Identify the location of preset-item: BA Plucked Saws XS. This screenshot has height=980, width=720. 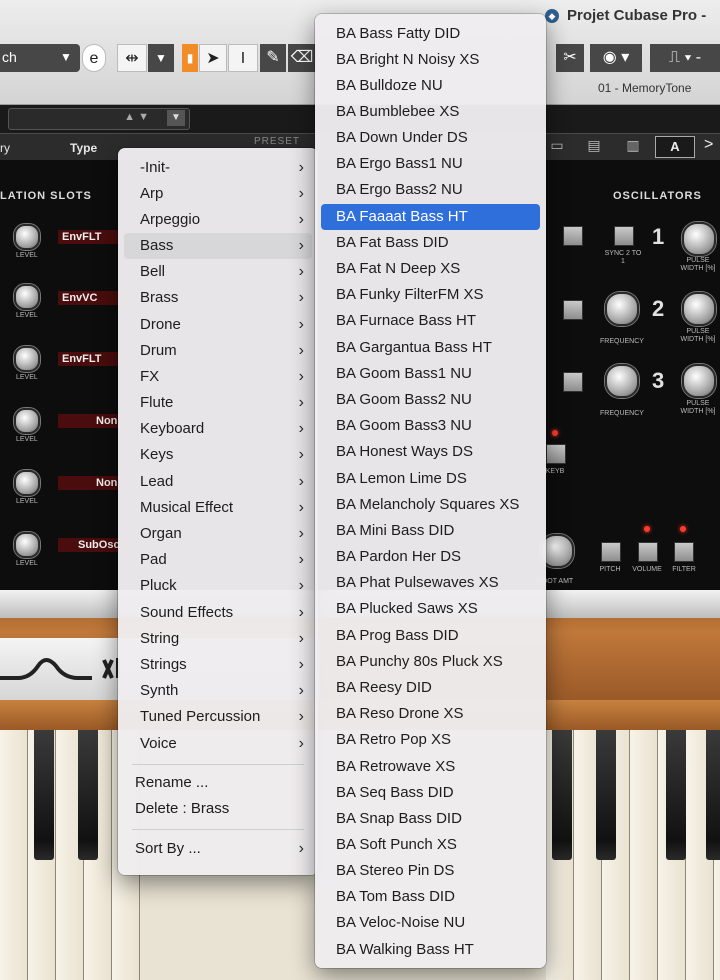
(430, 609).